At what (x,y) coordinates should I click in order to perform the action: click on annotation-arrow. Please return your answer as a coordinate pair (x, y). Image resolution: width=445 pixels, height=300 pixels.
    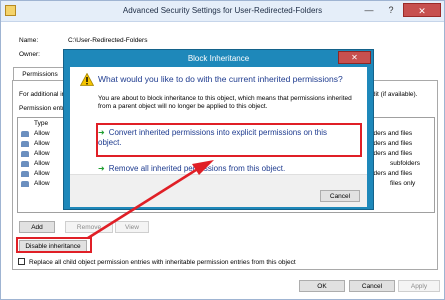
    Looking at the image, I should click on (150, 200).